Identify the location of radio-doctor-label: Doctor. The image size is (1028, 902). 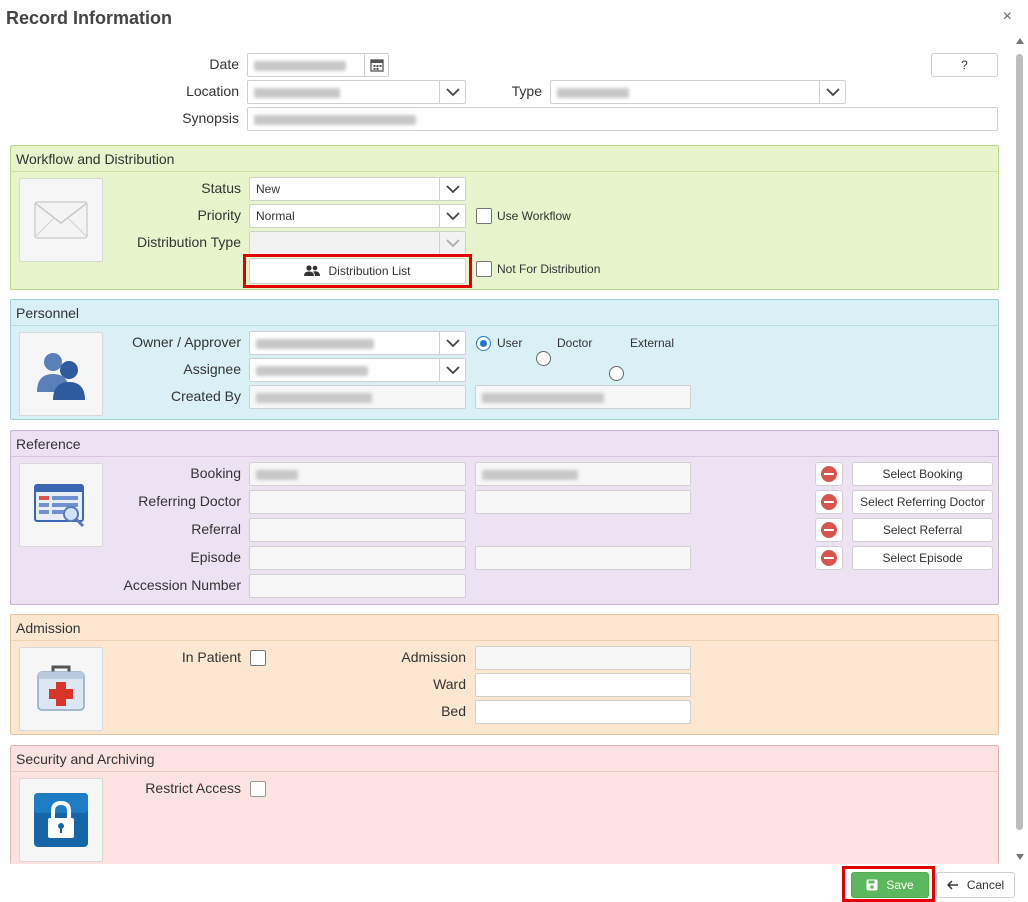
(575, 343).